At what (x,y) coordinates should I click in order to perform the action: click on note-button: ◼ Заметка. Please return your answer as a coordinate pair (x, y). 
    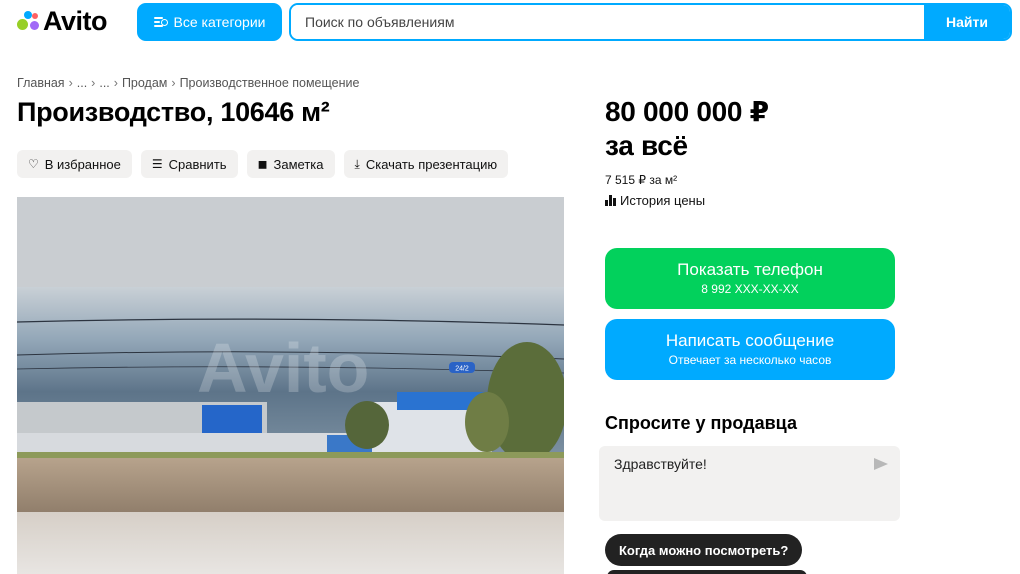
    Looking at the image, I should click on (290, 164).